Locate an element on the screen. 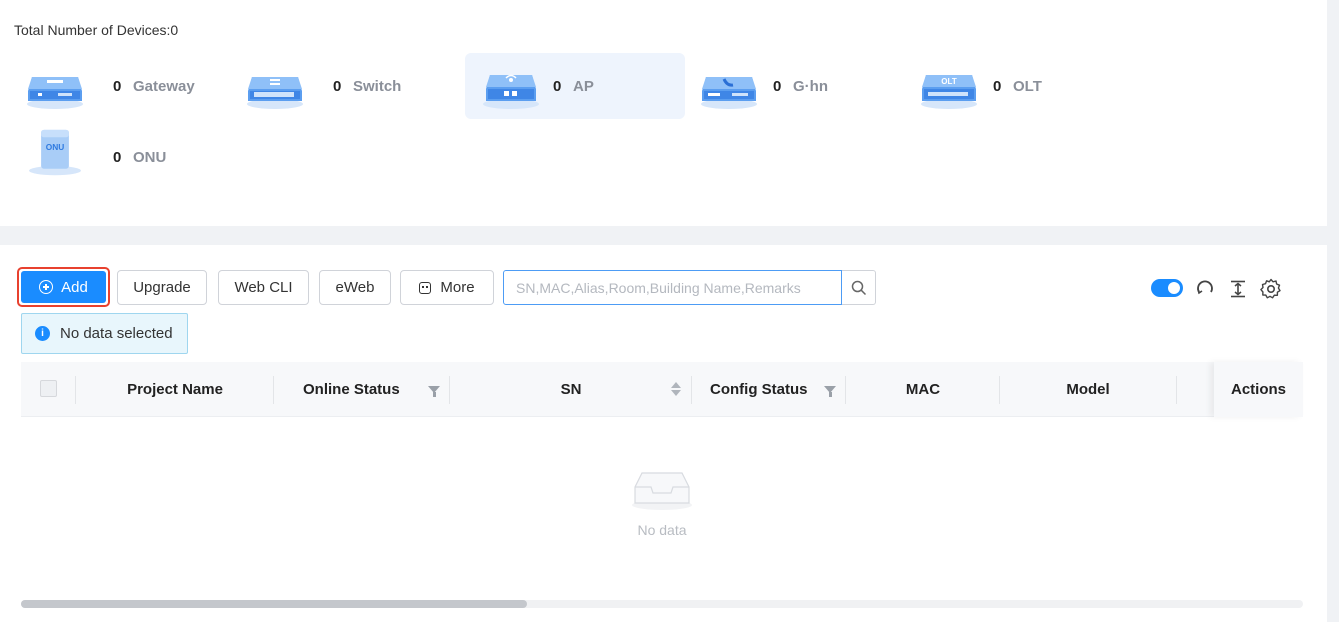  column-online-status-label: Online Status is located at coordinates (351, 389).